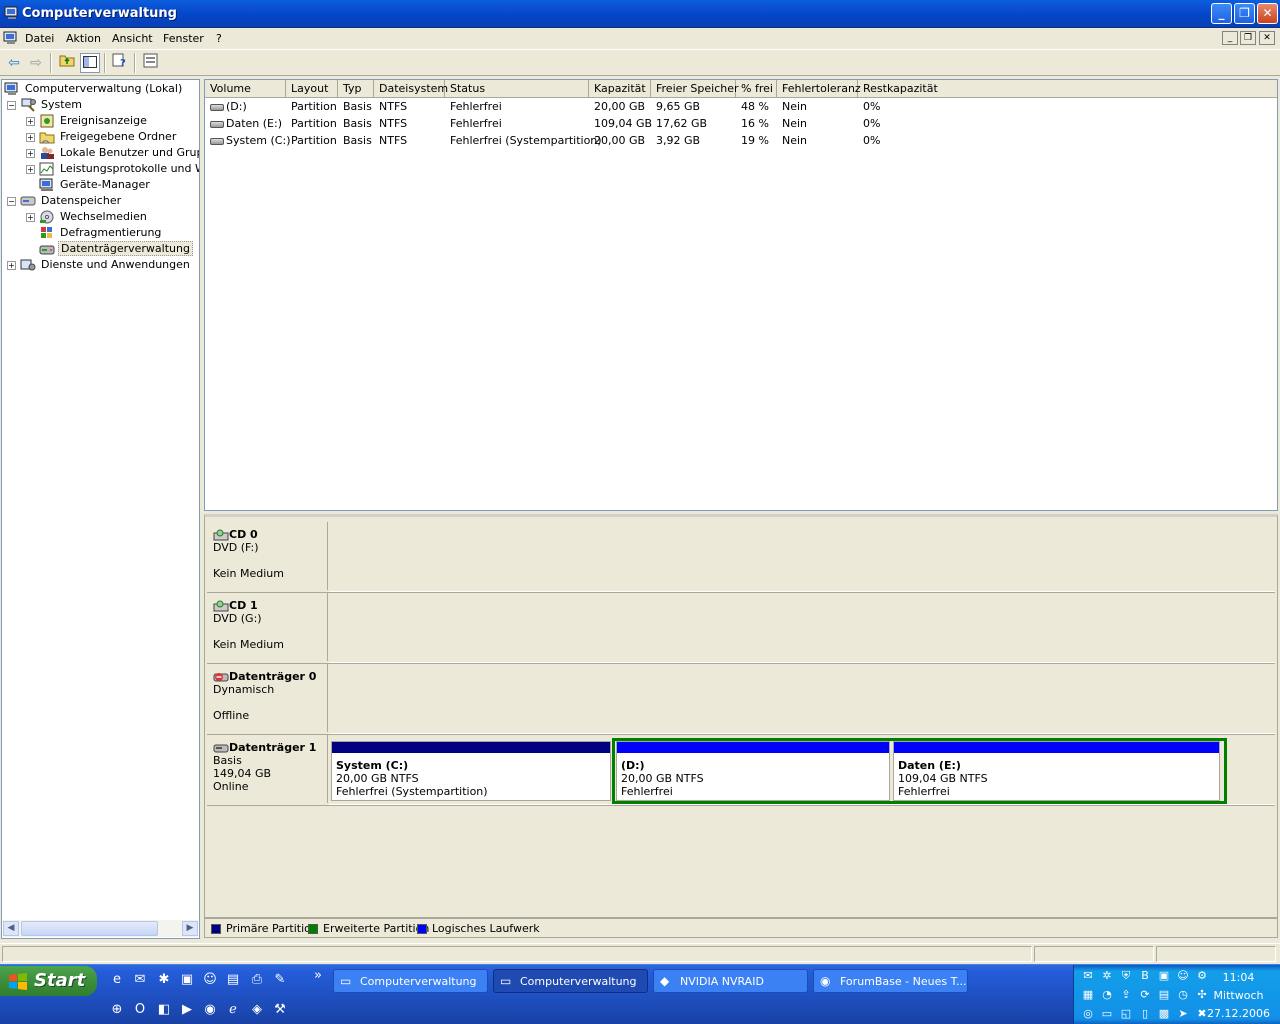  What do you see at coordinates (233, 980) in the screenshot?
I see `monitor-icon: ▤` at bounding box center [233, 980].